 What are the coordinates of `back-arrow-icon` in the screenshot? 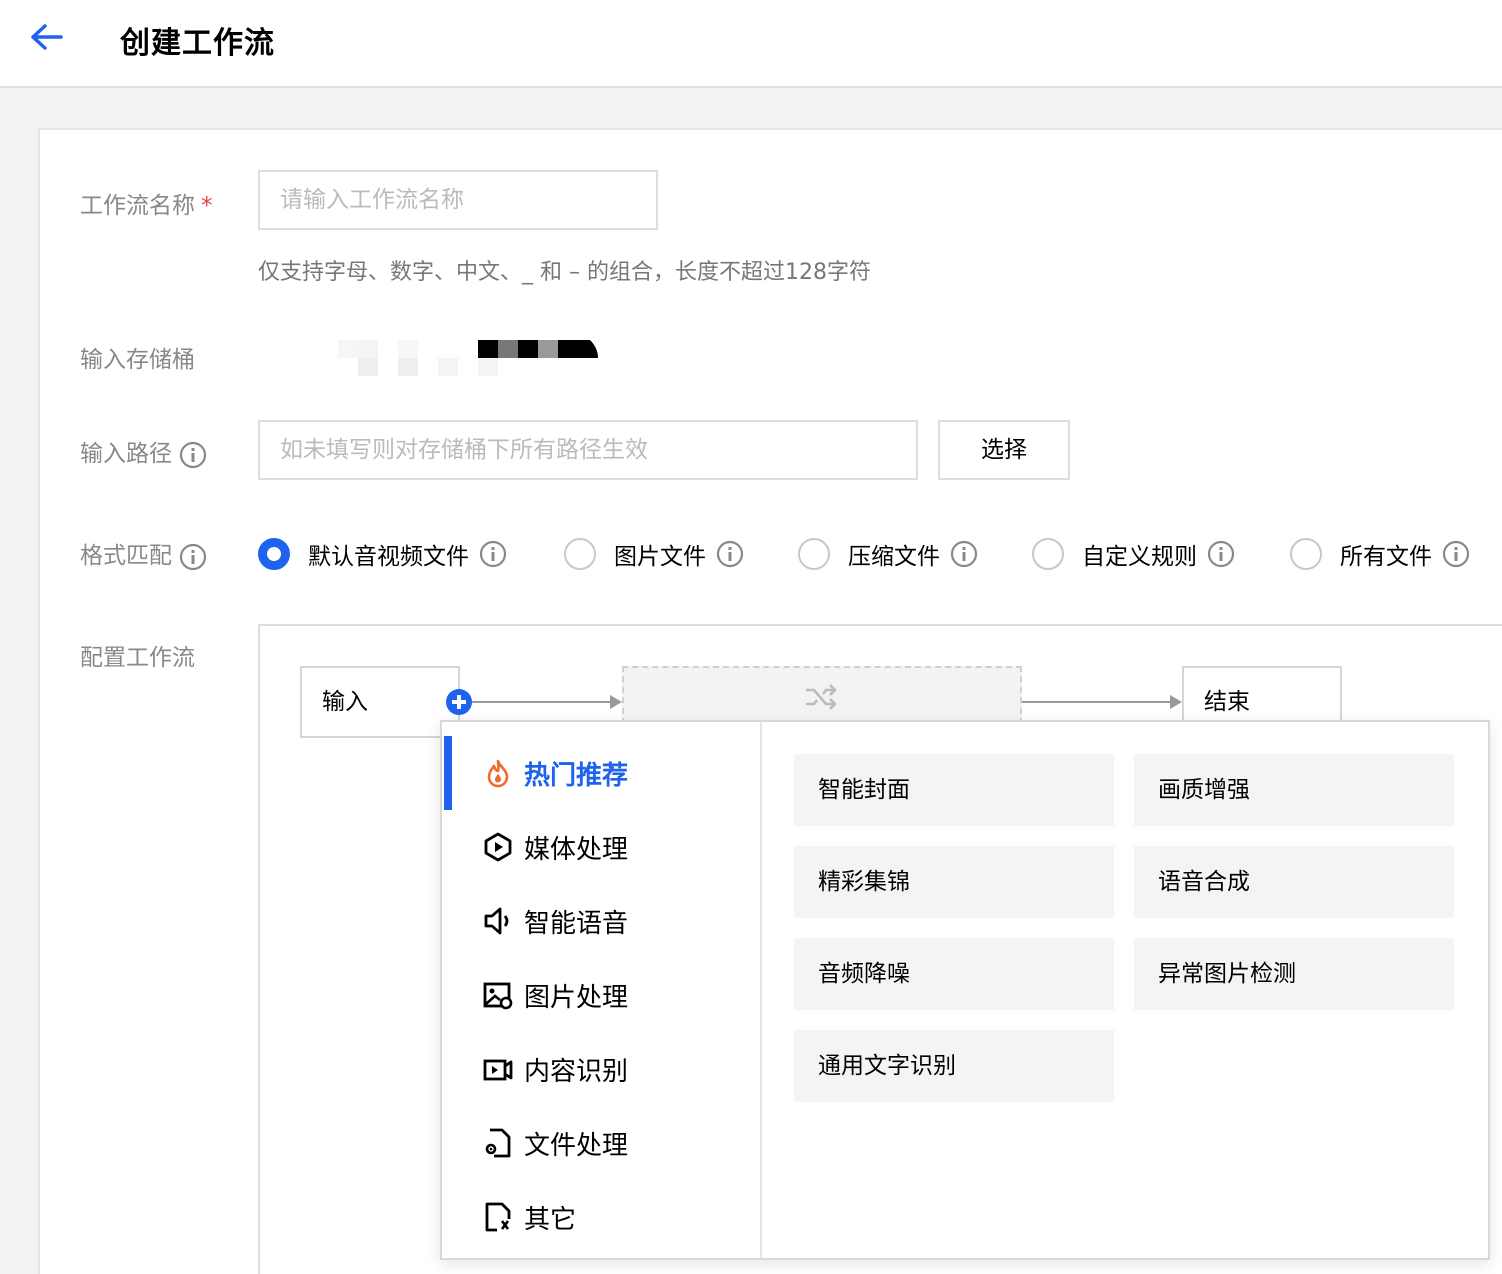 It's located at (47, 37).